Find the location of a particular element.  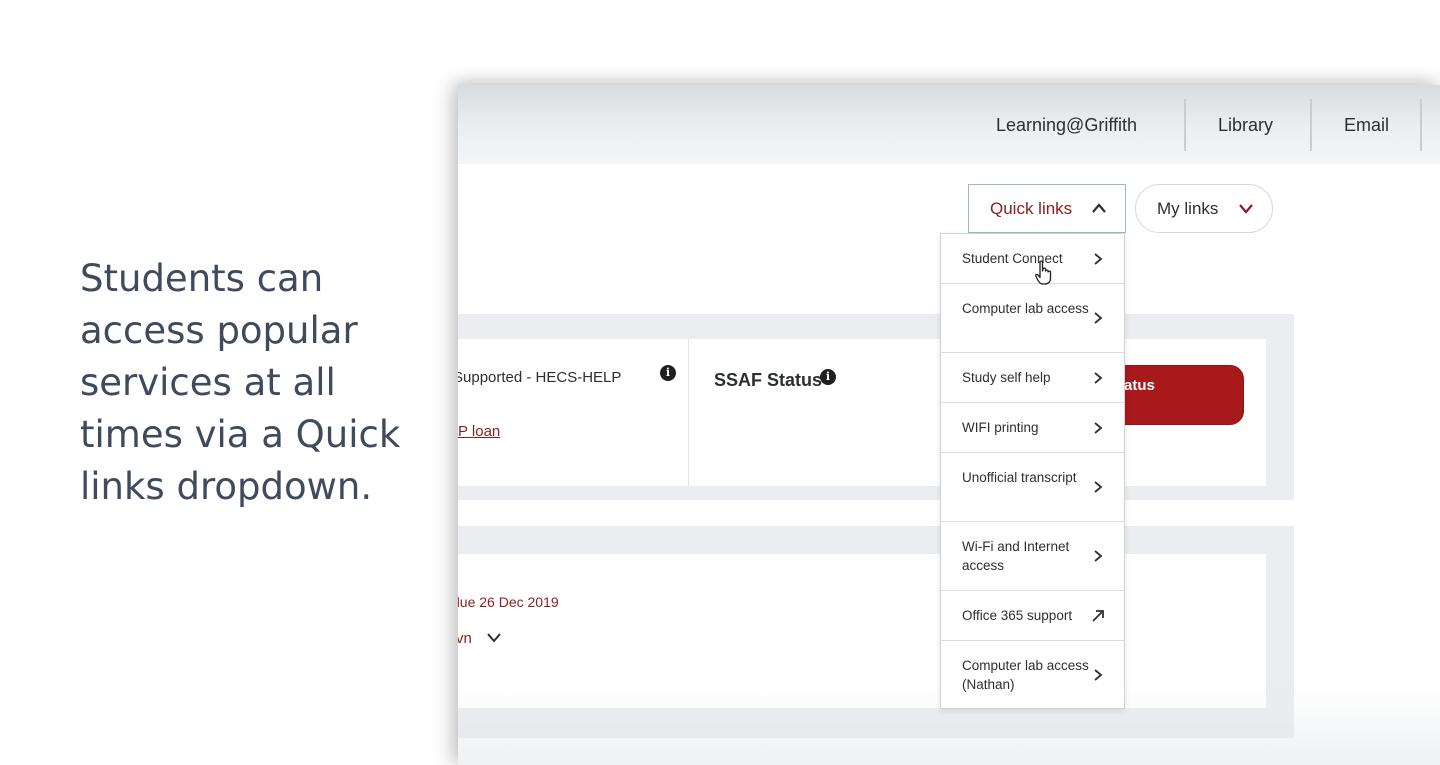

menu-item-unofficial-transcript: Unofficial transcript is located at coordinates (1032, 487).